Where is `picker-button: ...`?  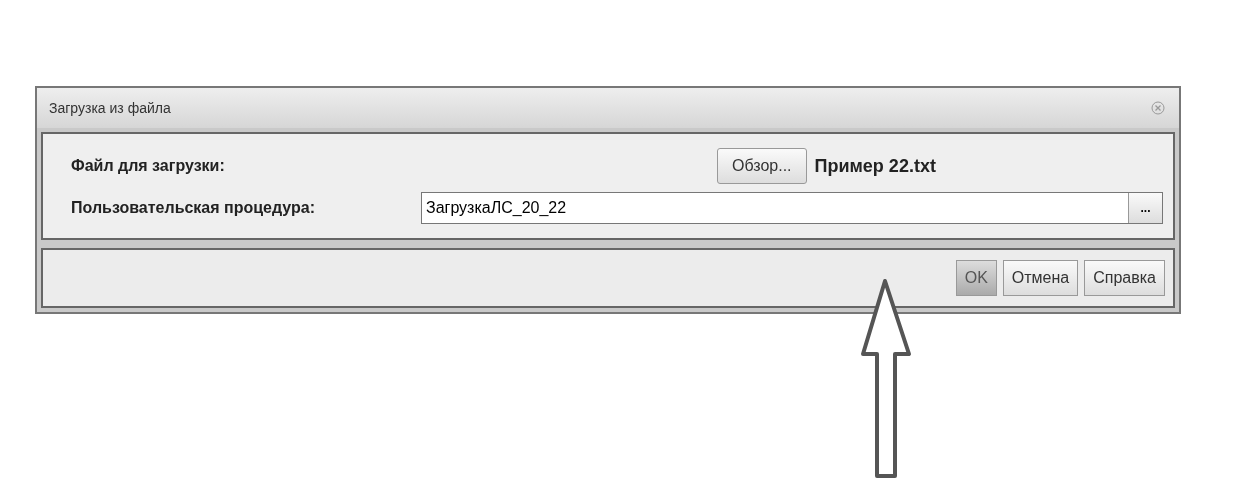
picker-button: ... is located at coordinates (1145, 208).